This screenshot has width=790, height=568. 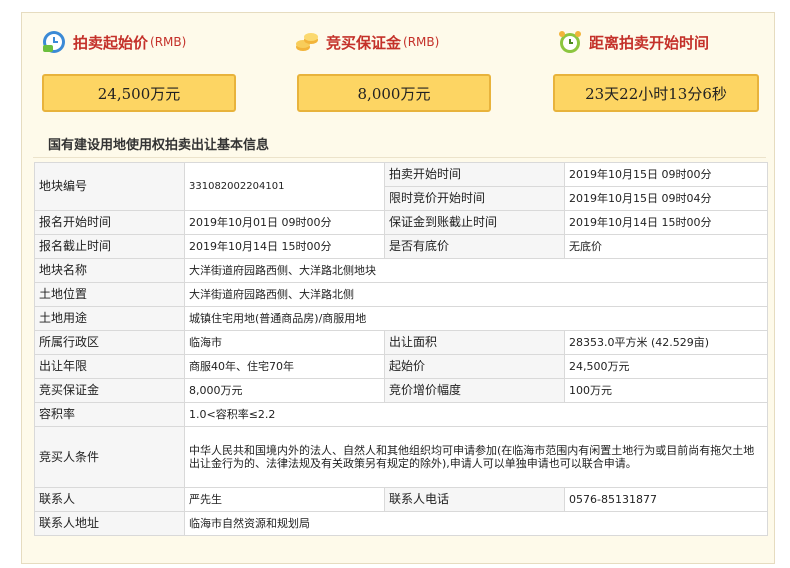 I want to click on auction-start-label: 拍卖开始时间, so click(x=474, y=174).